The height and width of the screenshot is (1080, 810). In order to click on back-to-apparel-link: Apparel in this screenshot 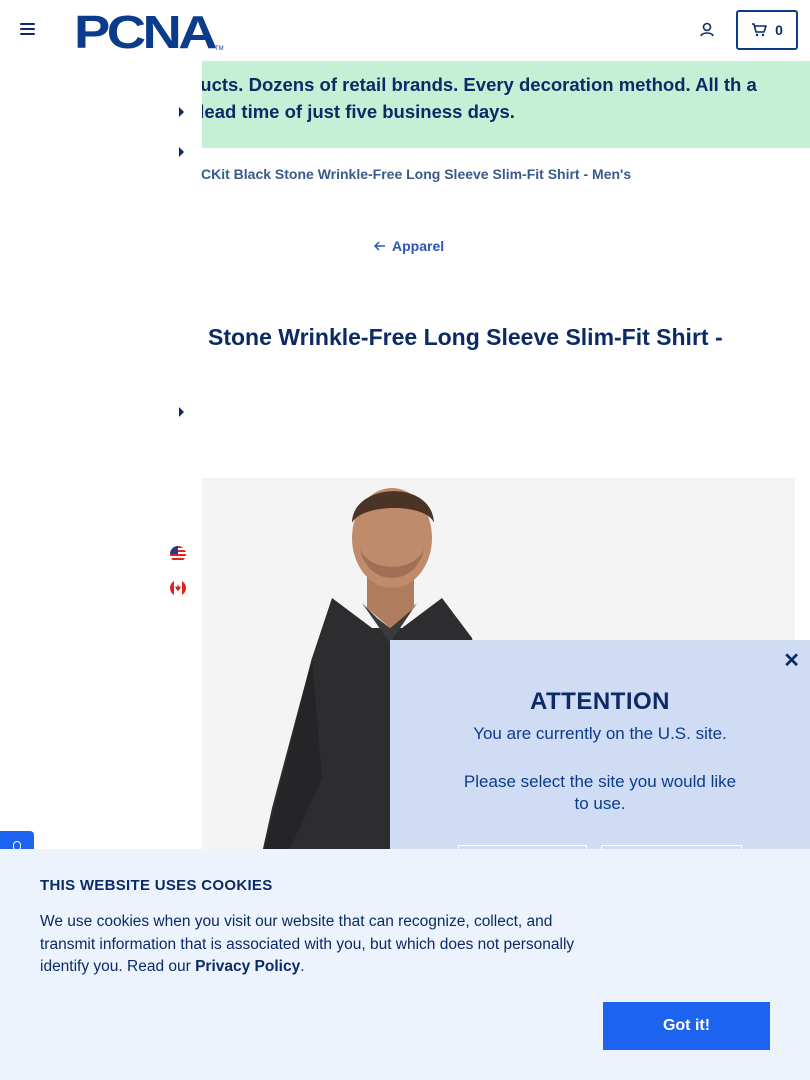, I will do `click(409, 246)`.